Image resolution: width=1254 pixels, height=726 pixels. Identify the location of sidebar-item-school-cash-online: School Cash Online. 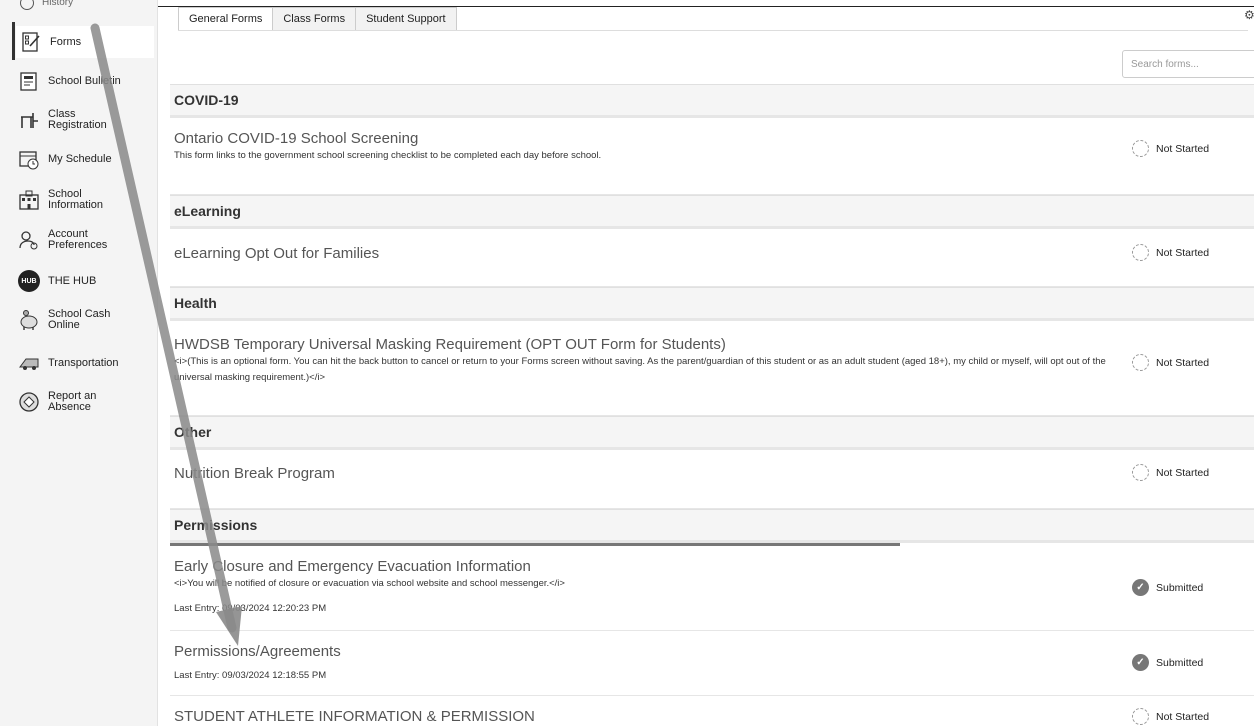
(86, 320).